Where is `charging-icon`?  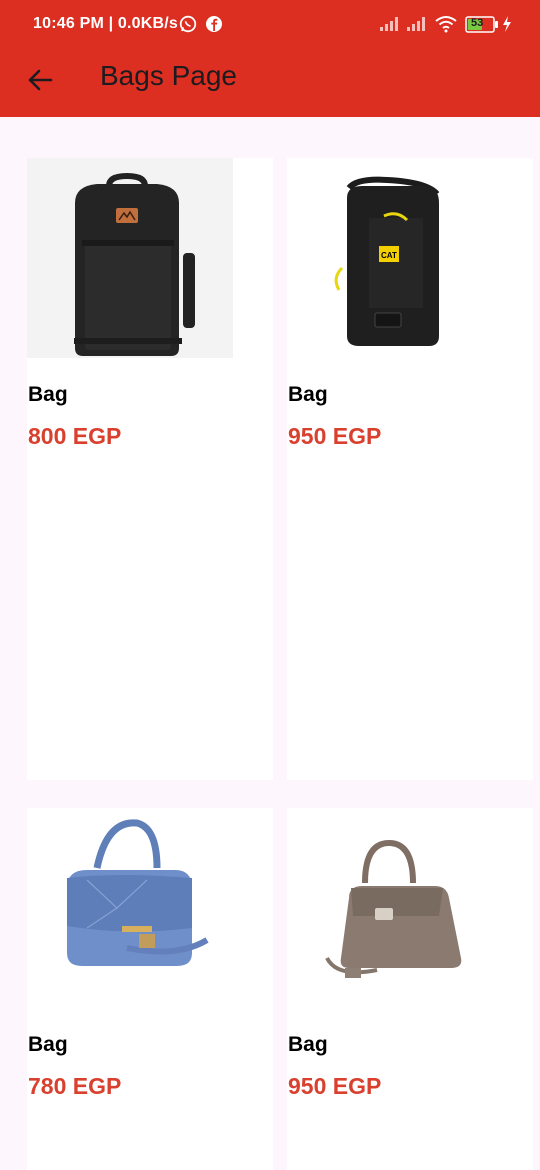 charging-icon is located at coordinates (507, 26).